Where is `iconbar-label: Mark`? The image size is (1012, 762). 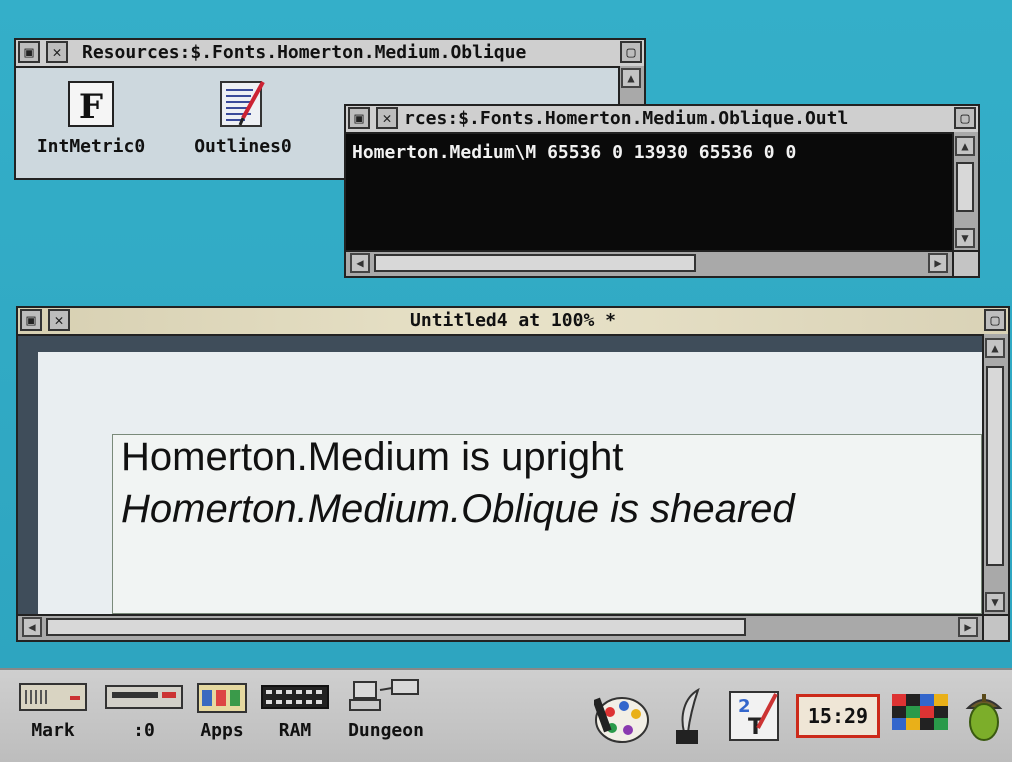 iconbar-label: Mark is located at coordinates (53, 730).